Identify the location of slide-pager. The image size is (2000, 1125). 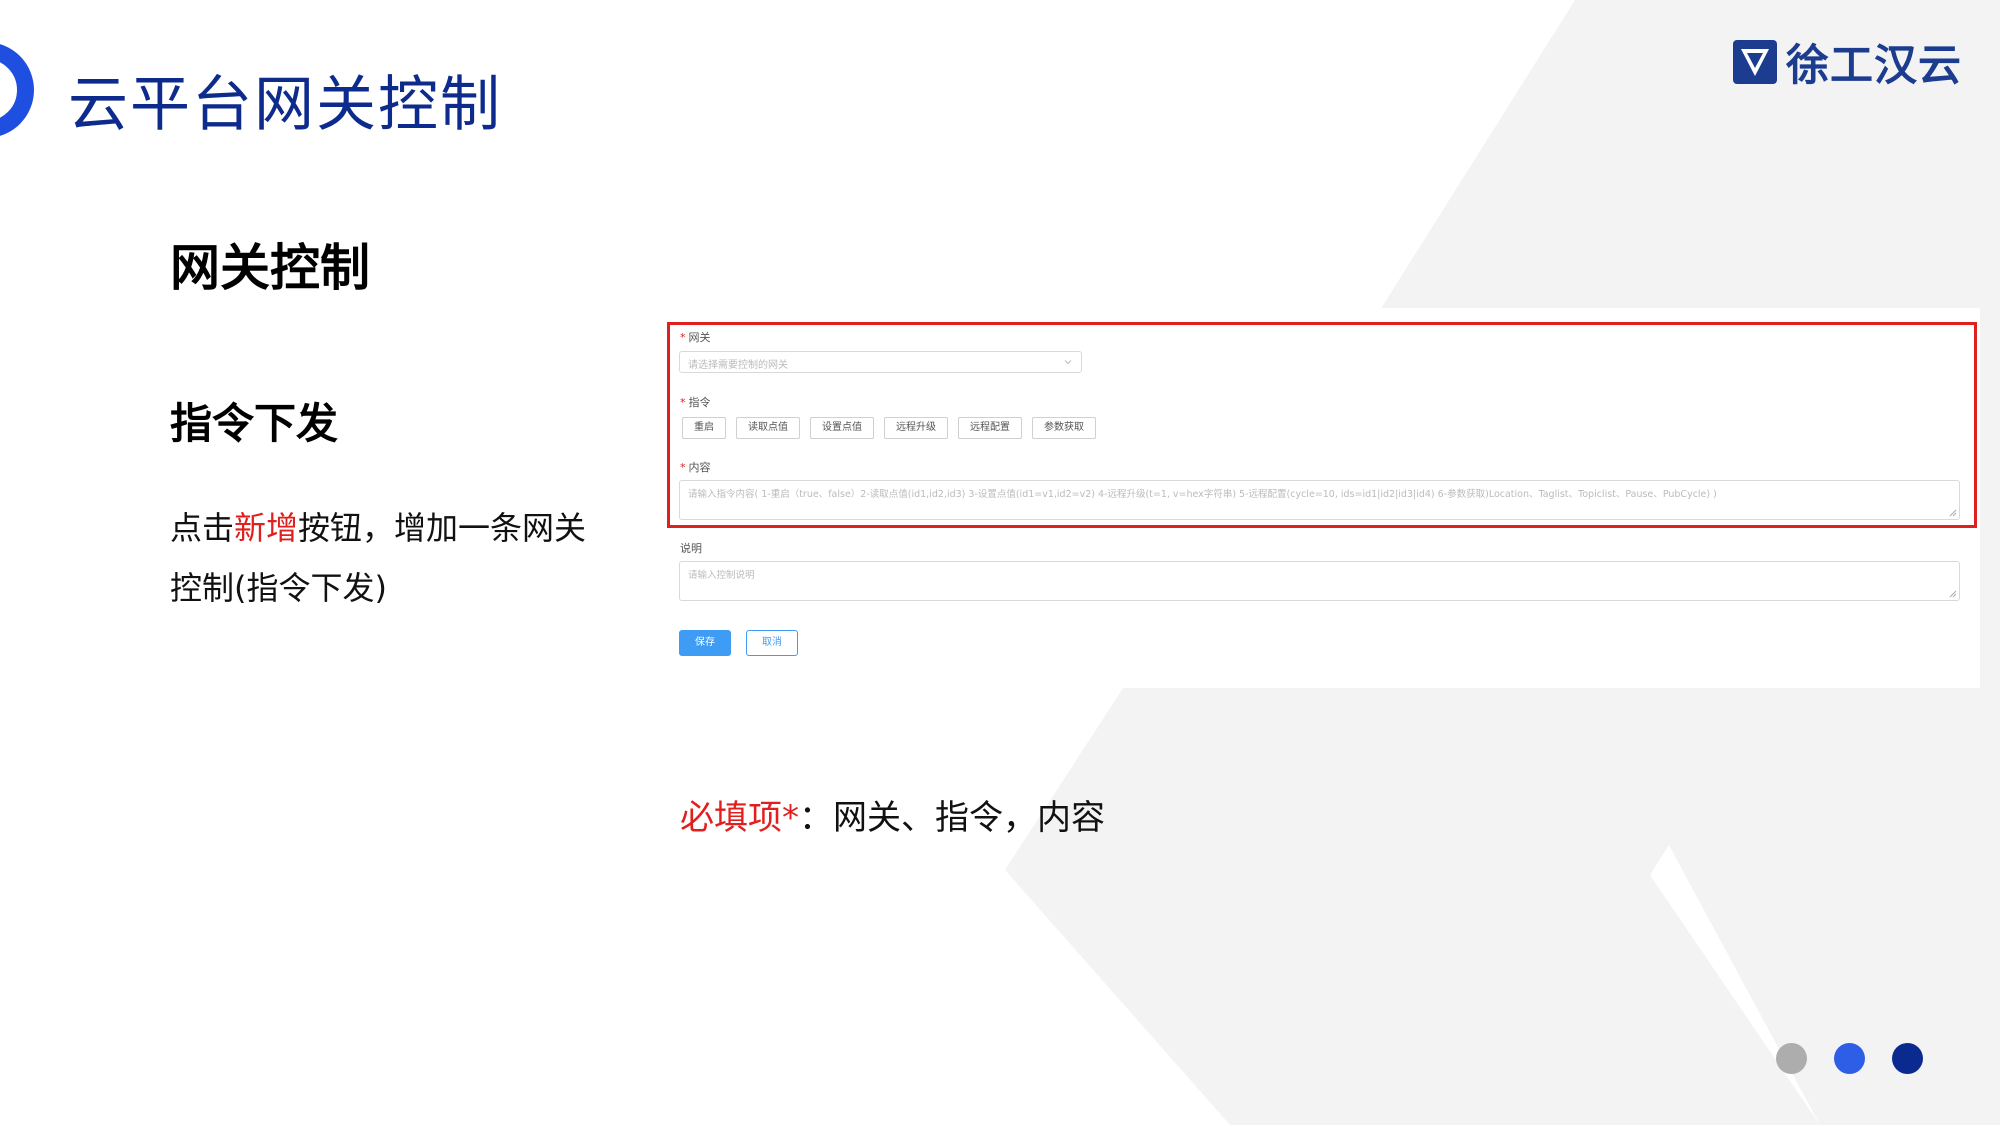
(1863, 1058).